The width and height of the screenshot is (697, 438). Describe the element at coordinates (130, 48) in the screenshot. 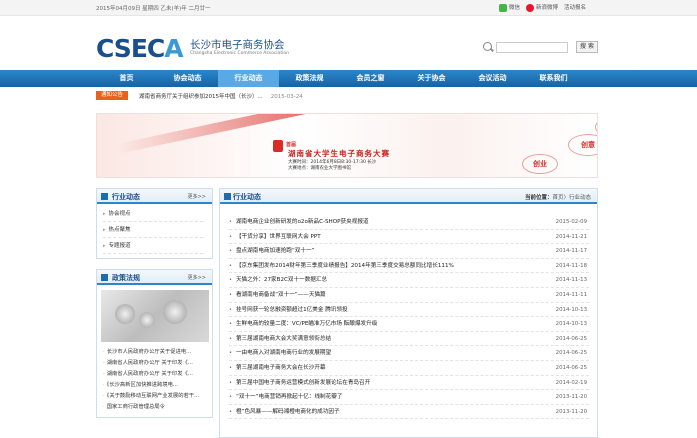

I see `logo-text-main: CSEC` at that location.